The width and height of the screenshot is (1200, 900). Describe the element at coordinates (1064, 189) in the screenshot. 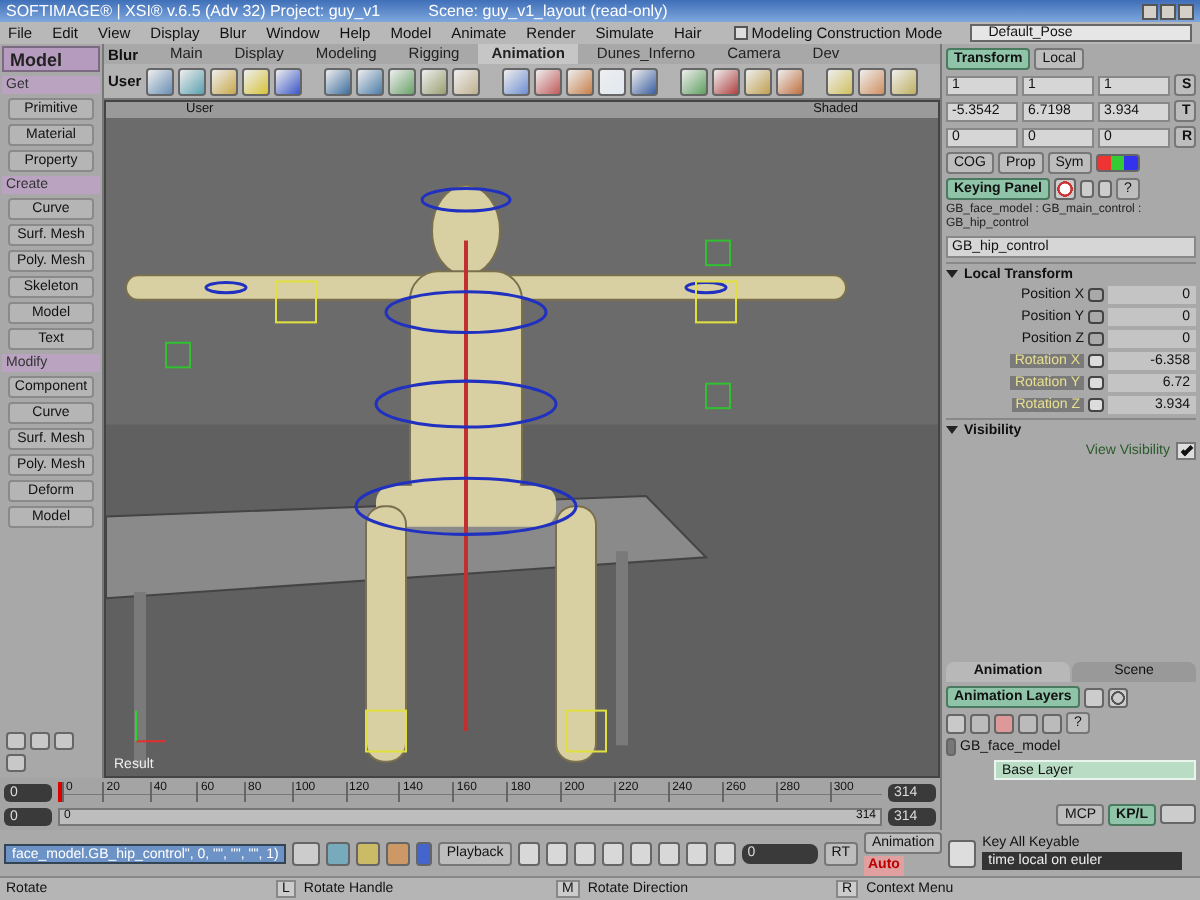

I see `no-key-icon` at that location.